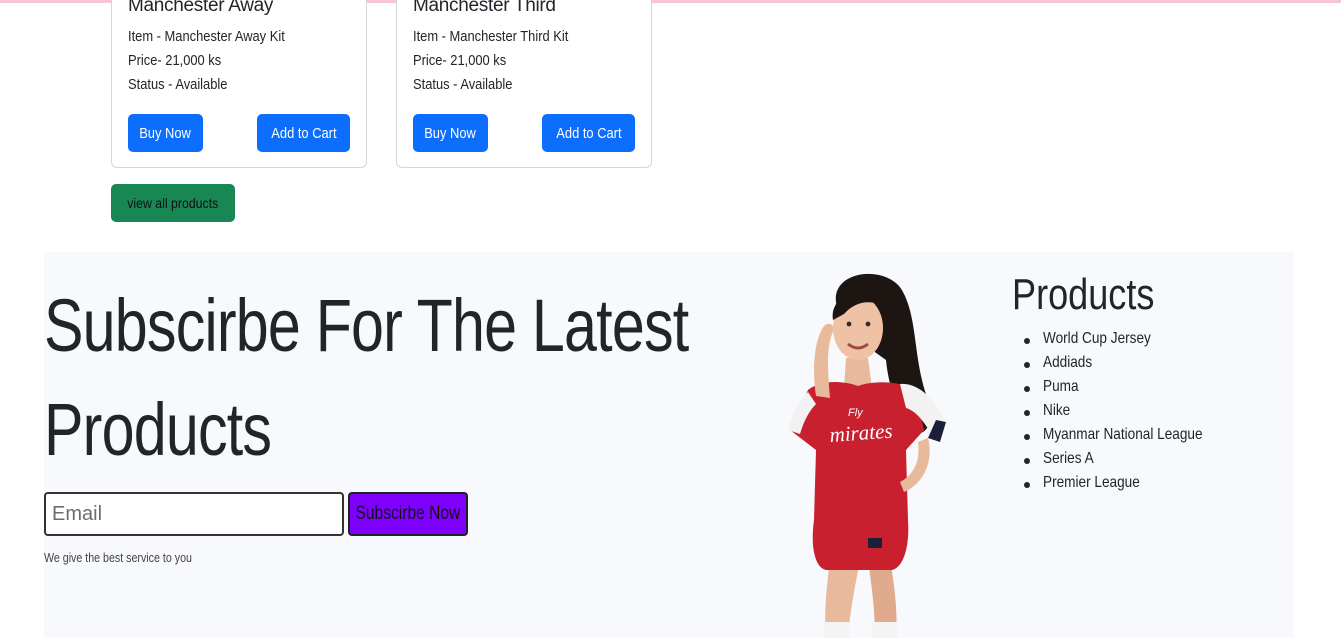 The width and height of the screenshot is (1341, 638). What do you see at coordinates (856, 413) in the screenshot?
I see `svg-text: Fly` at bounding box center [856, 413].